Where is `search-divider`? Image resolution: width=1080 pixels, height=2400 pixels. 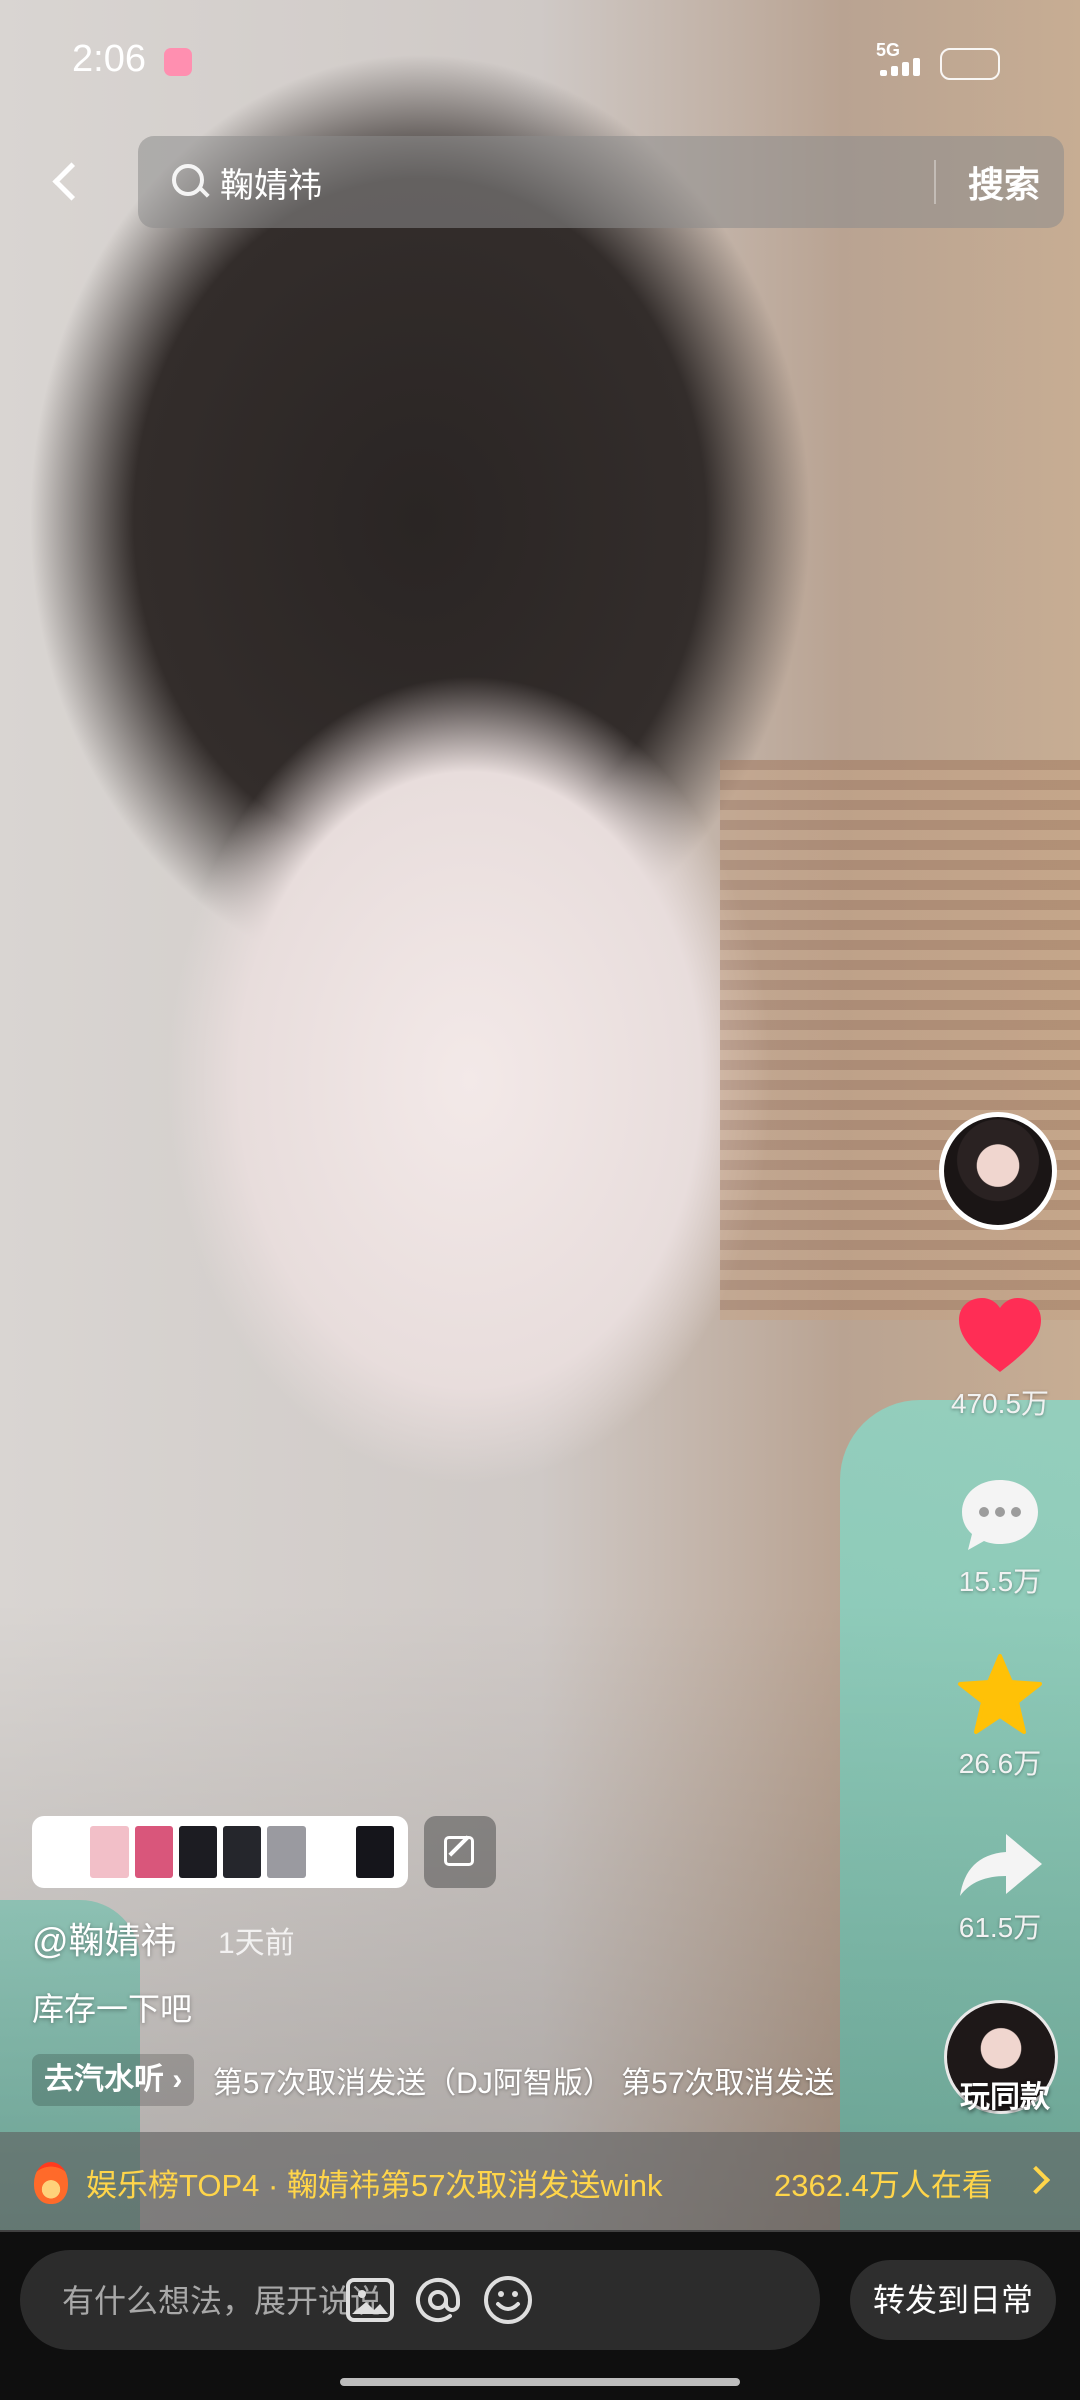
search-divider is located at coordinates (935, 182).